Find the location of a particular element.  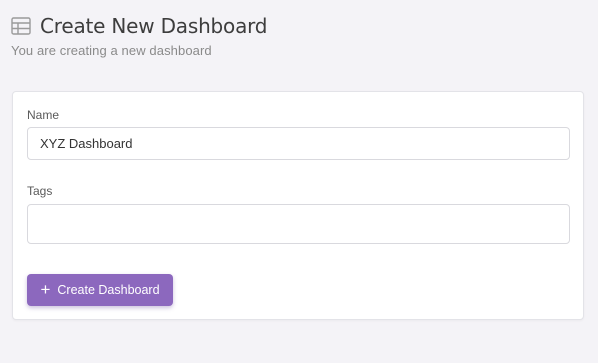

page-subtitle: You are creating a new dashboard is located at coordinates (111, 50).